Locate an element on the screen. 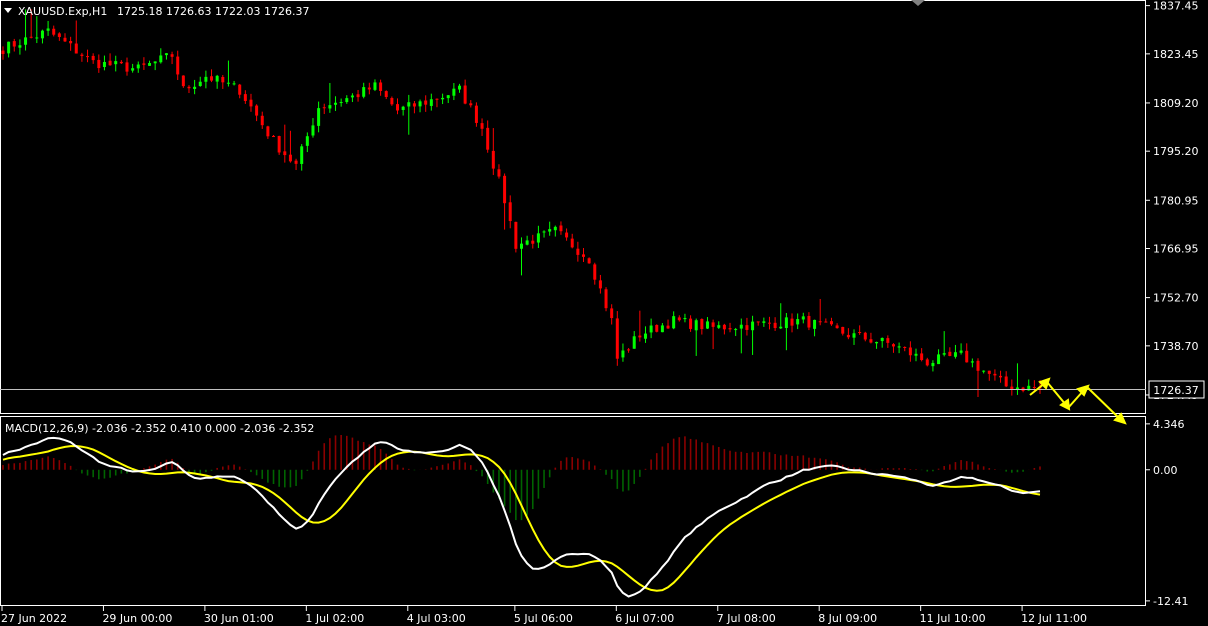  price-tick-label: 1780.95 is located at coordinates (1176, 200).